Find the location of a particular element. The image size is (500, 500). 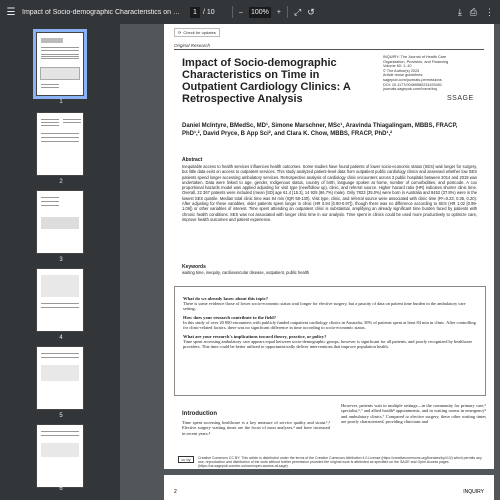

print-icon: ⎙ is located at coordinates (473, 12).